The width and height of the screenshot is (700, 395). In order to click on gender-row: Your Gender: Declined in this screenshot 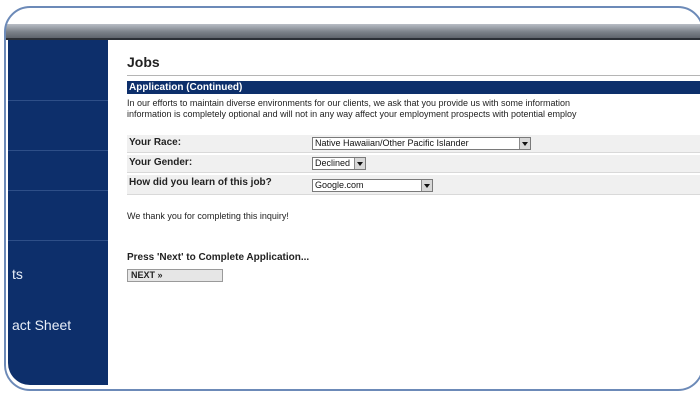, I will do `click(413, 164)`.